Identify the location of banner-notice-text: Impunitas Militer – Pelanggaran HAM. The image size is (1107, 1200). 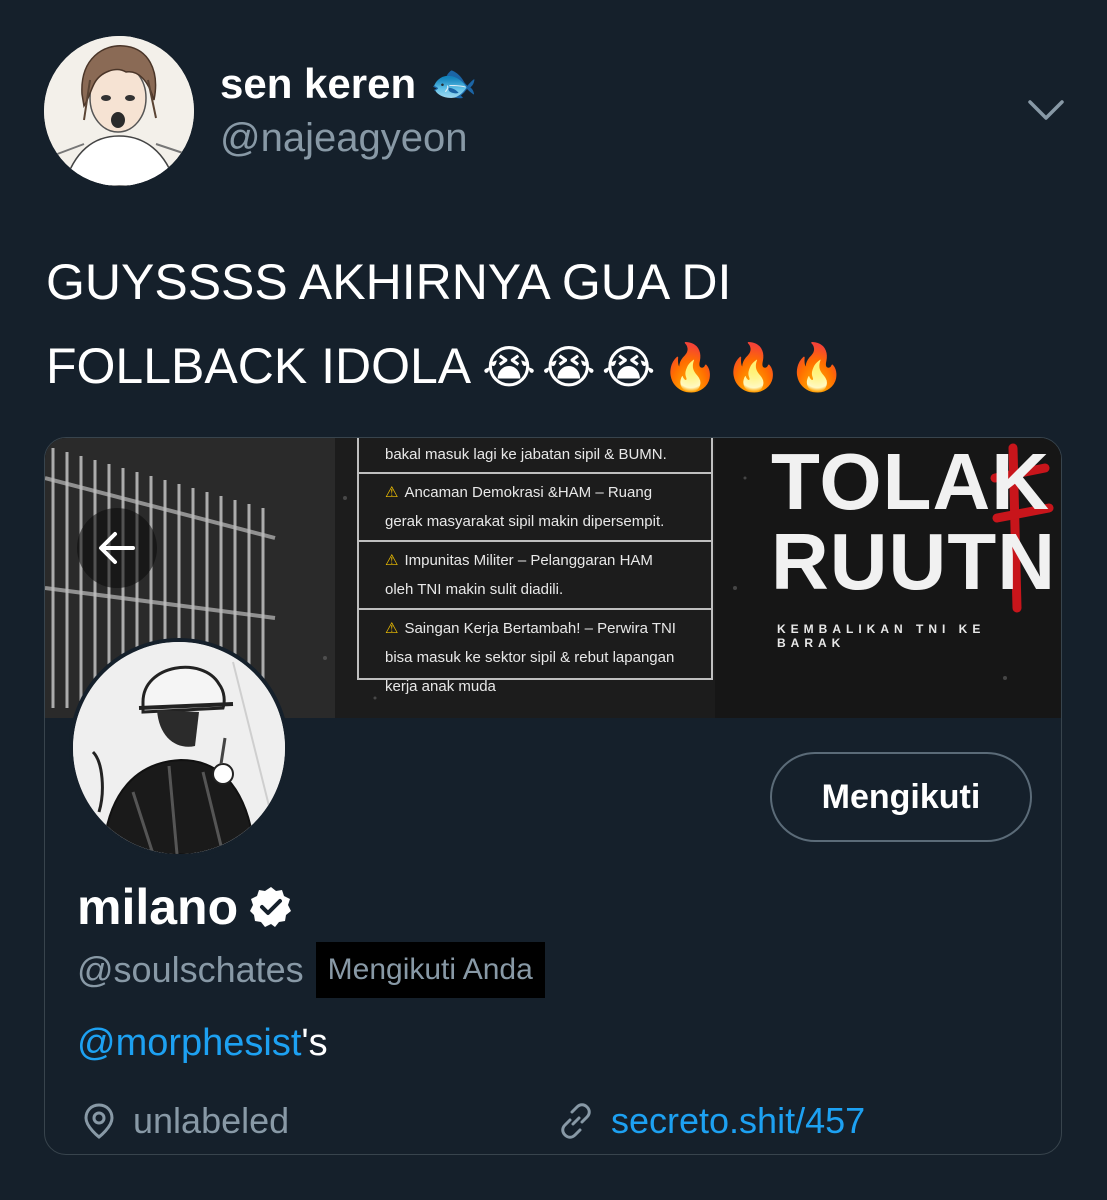
(528, 560).